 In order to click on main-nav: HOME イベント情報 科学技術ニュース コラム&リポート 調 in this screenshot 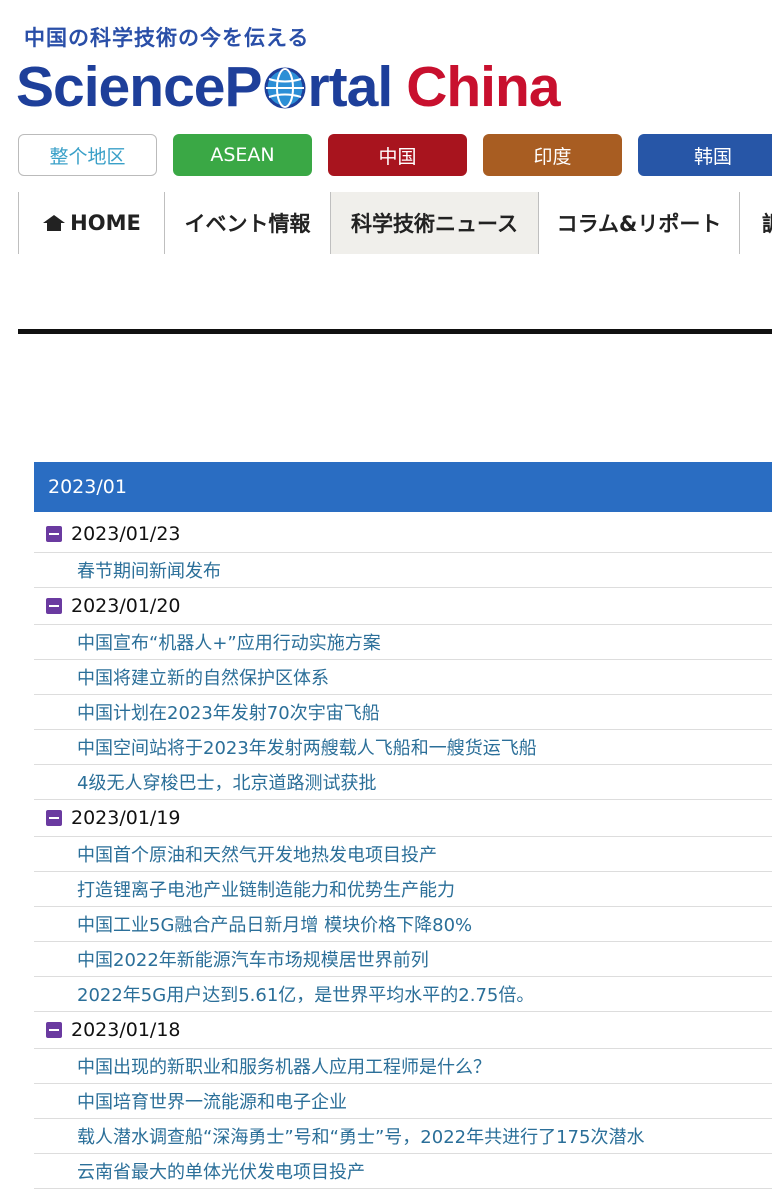, I will do `click(395, 223)`.